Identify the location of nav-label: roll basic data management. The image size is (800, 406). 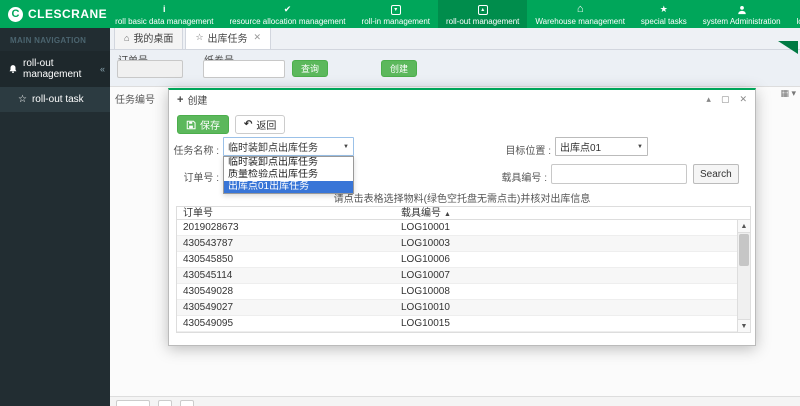
(164, 21).